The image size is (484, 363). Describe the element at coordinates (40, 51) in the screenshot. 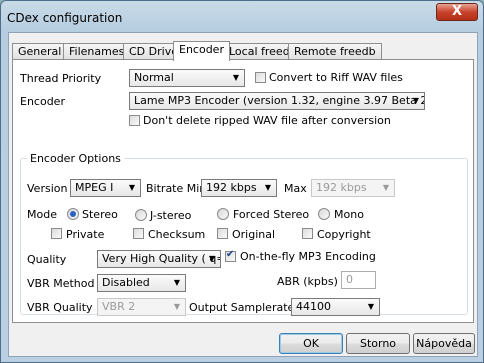

I see `tab-general: General` at that location.